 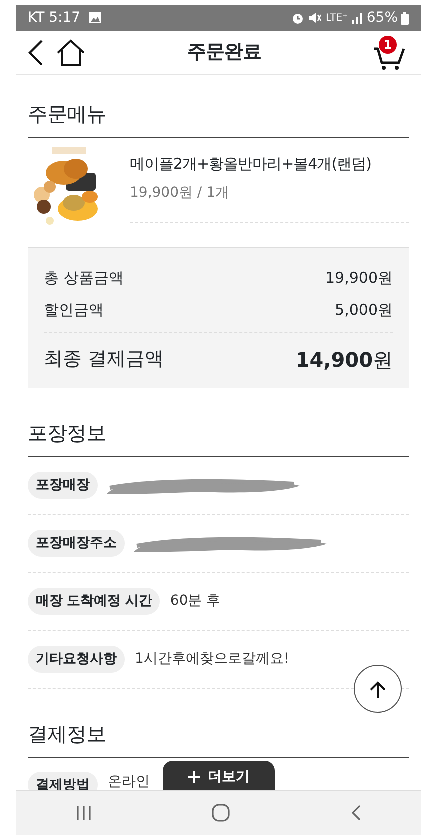 I want to click on home-button-icon, so click(x=221, y=813).